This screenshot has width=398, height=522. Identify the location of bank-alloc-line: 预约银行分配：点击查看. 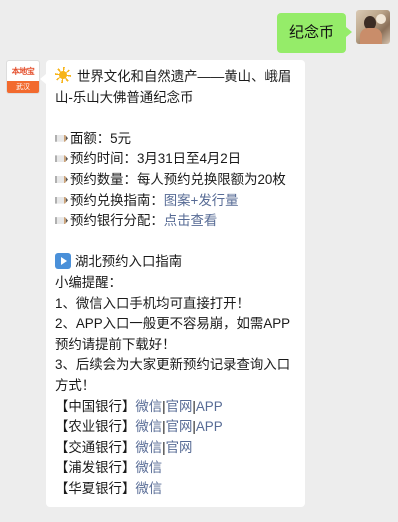
(175, 221).